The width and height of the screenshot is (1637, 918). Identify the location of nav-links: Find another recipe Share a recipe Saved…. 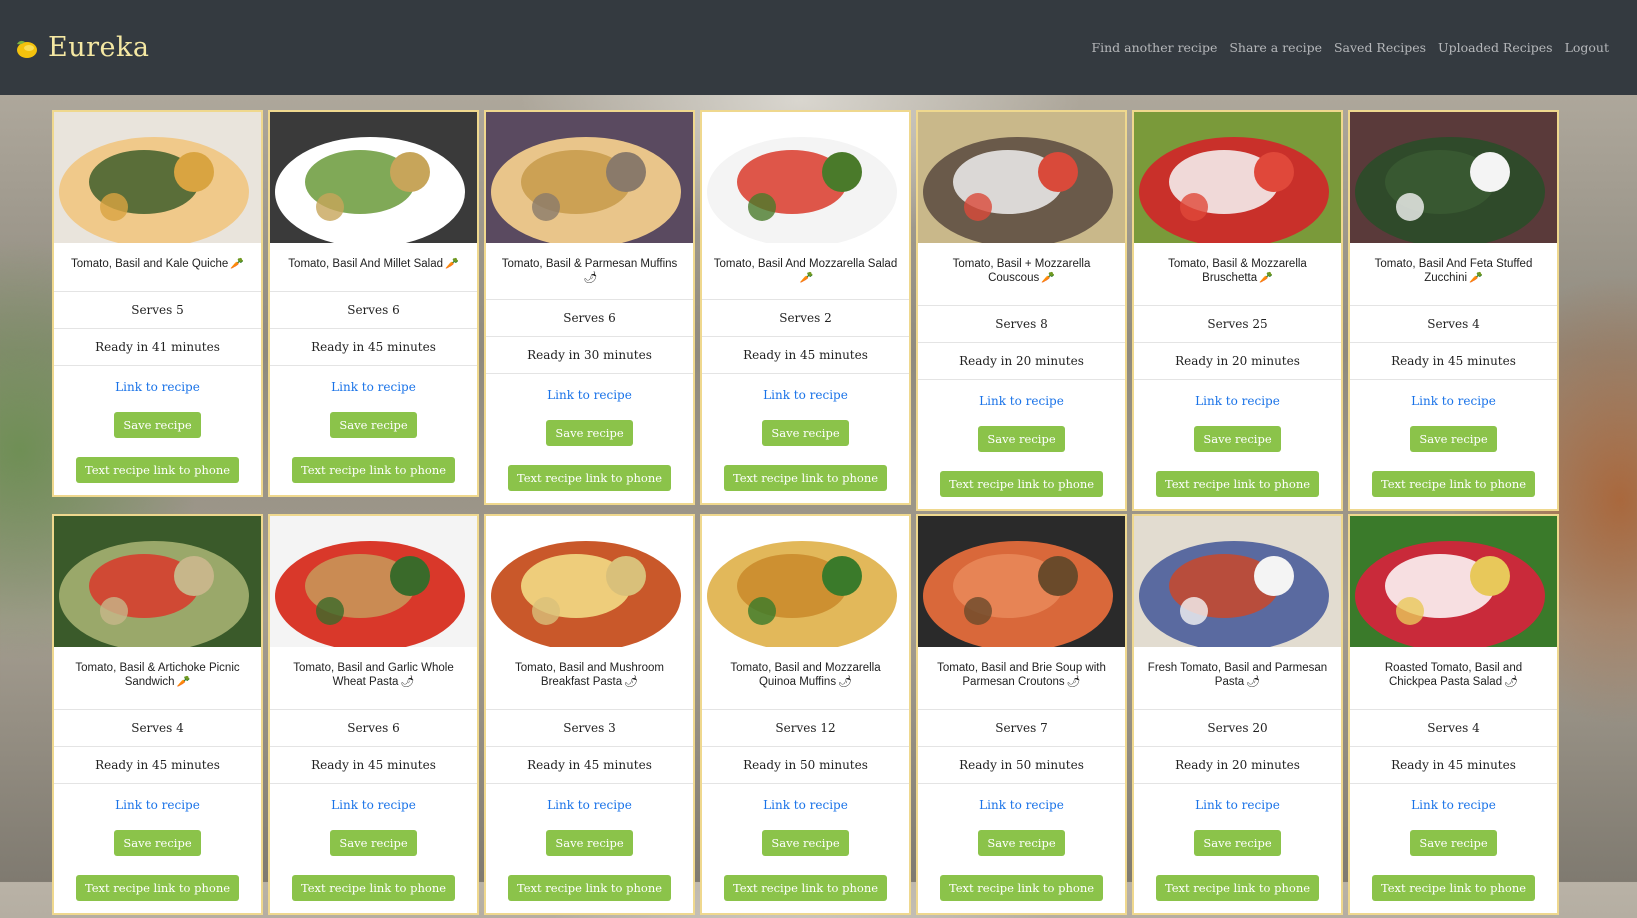
(1350, 47).